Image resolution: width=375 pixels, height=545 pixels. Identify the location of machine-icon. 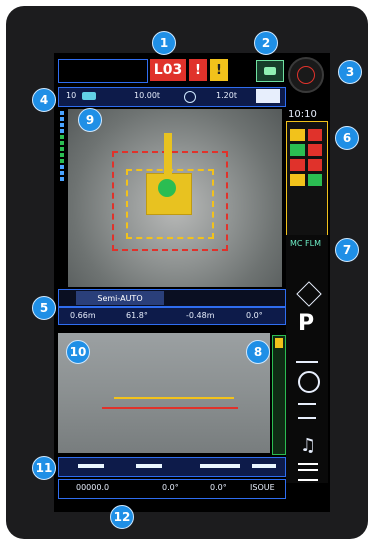
(270, 71).